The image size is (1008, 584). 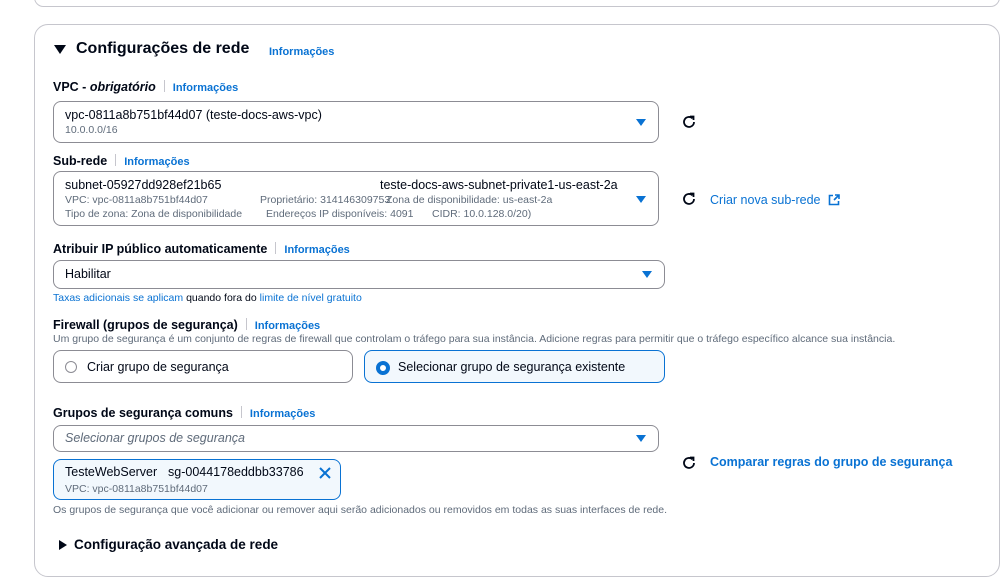 What do you see at coordinates (359, 274) in the screenshot?
I see `public-ip-select: Habilitar` at bounding box center [359, 274].